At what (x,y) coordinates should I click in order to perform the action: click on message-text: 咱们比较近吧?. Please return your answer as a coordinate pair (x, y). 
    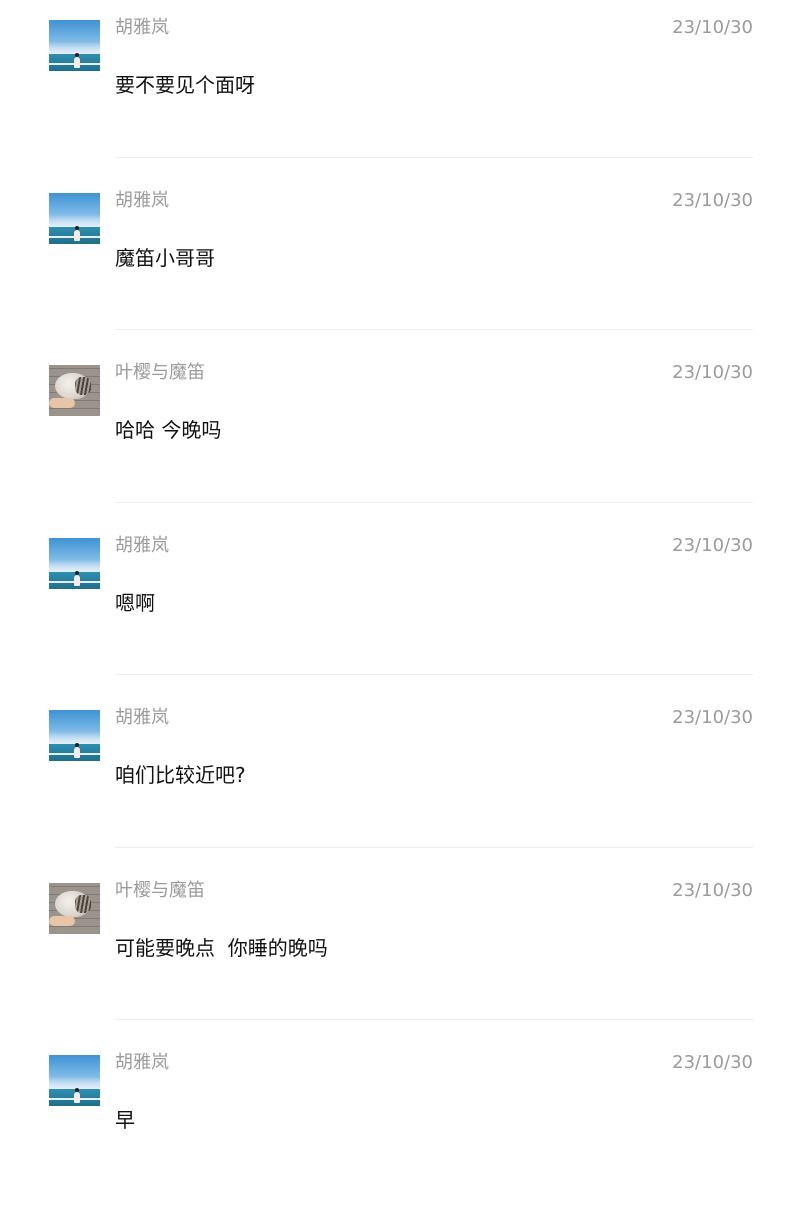
    Looking at the image, I should click on (180, 775).